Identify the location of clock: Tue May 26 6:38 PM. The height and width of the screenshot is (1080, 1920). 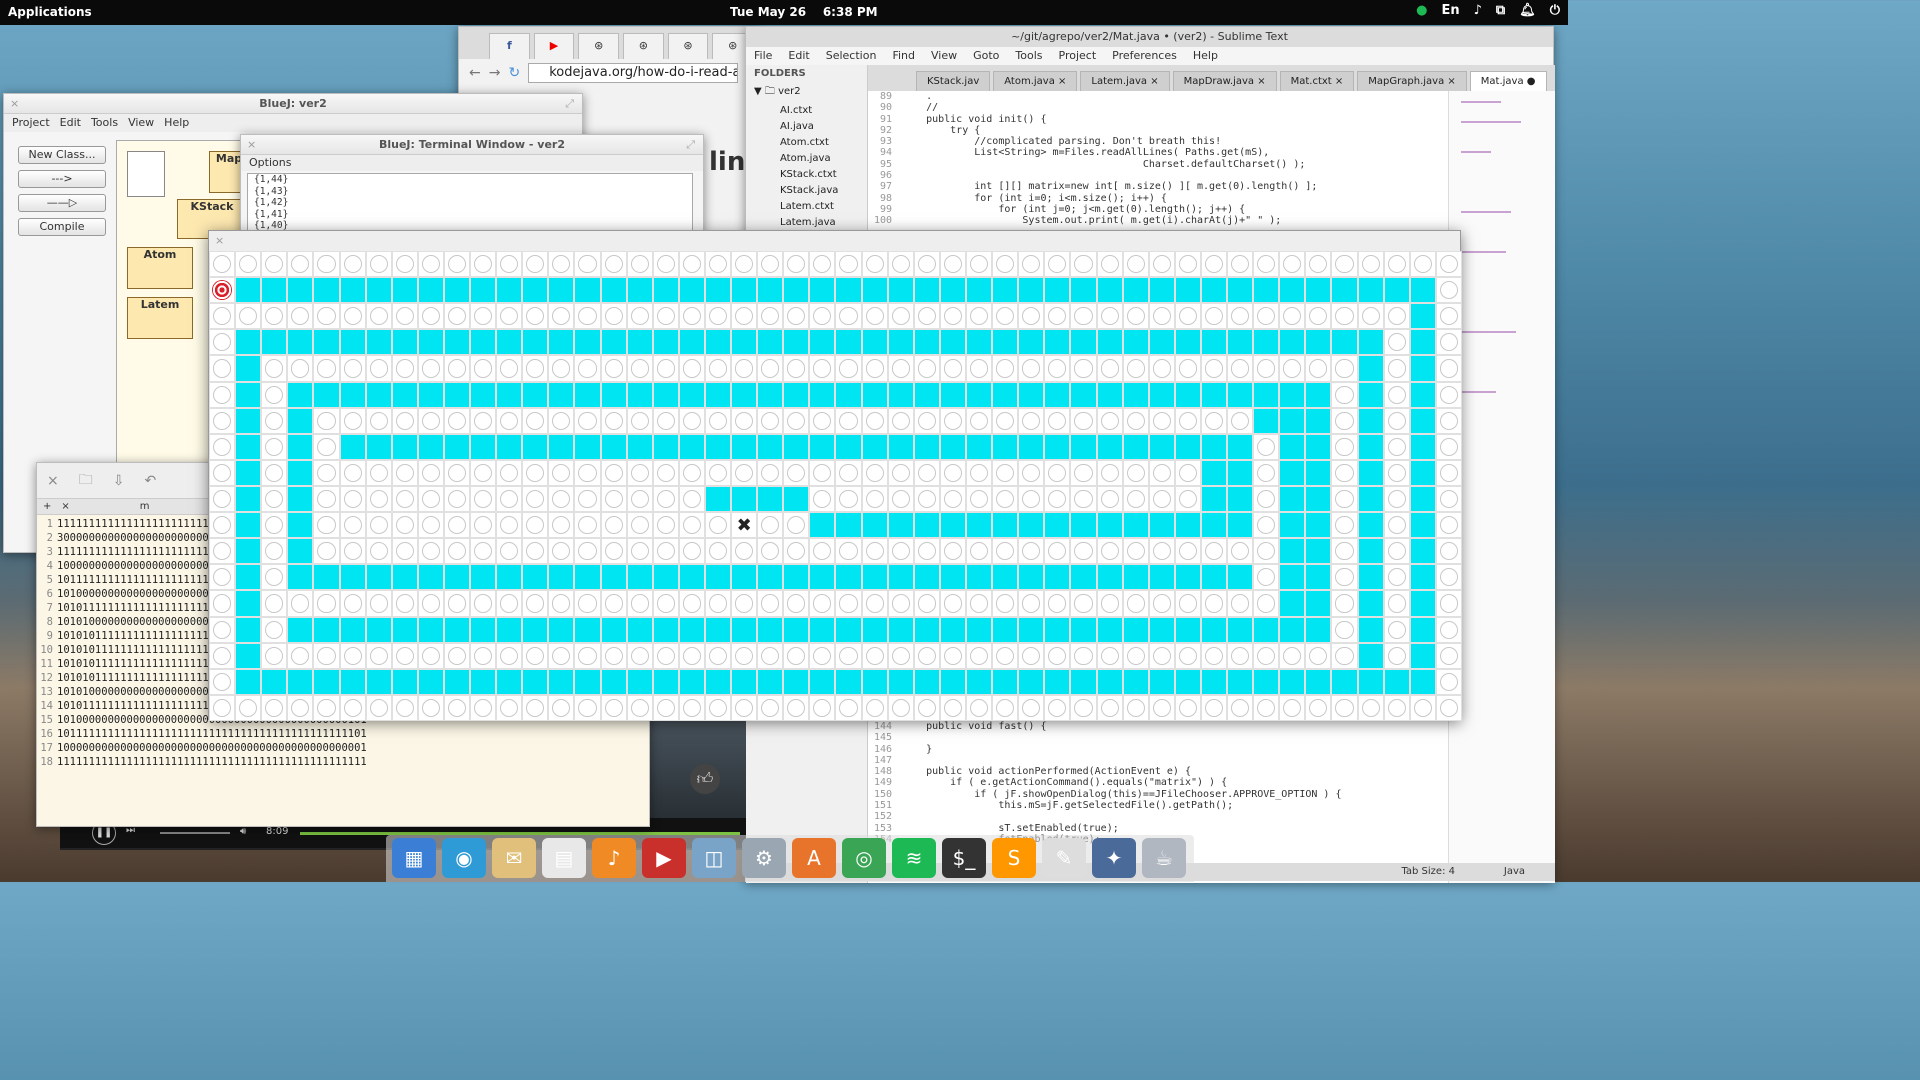
(804, 12).